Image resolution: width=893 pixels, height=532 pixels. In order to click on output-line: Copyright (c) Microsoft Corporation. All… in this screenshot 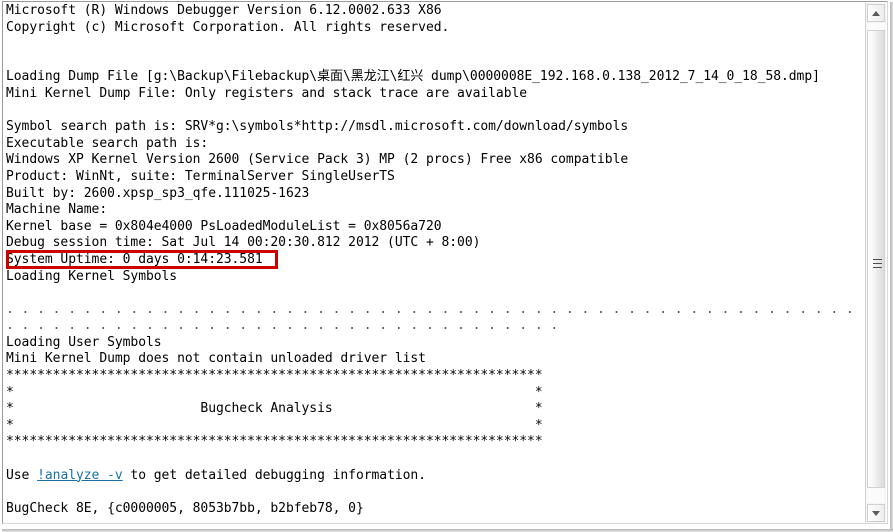, I will do `click(228, 27)`.